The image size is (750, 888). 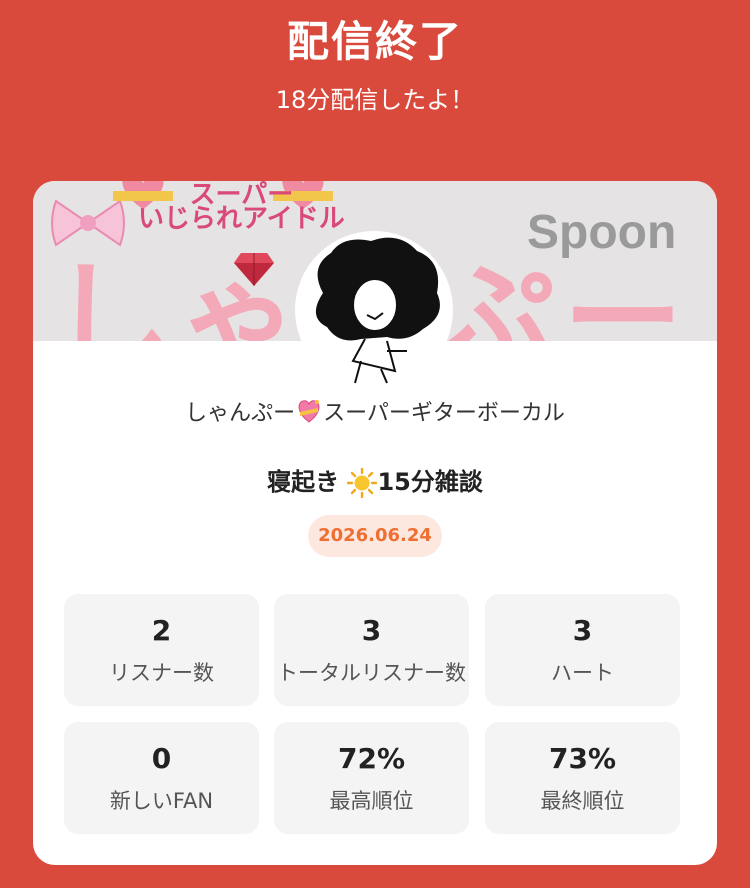 I want to click on stat-hearts: 3 ハート, so click(x=582, y=650).